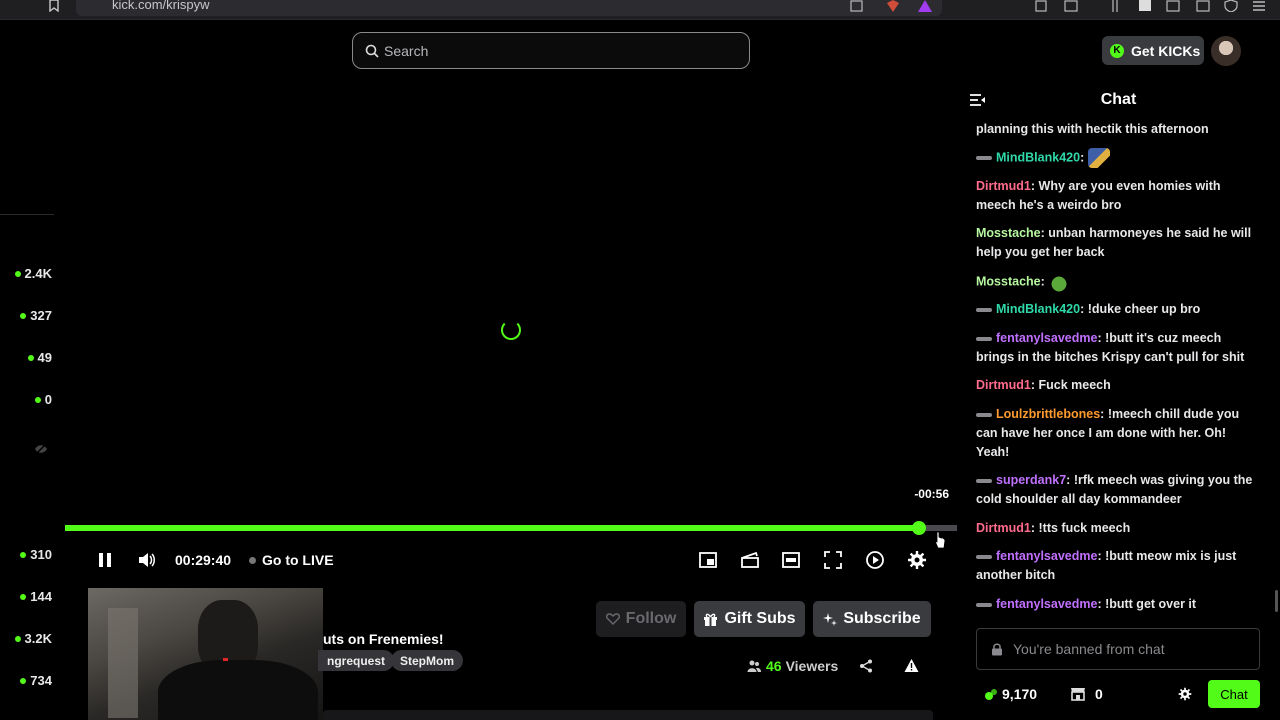  I want to click on channel-viewer-count: 327, so click(36, 315).